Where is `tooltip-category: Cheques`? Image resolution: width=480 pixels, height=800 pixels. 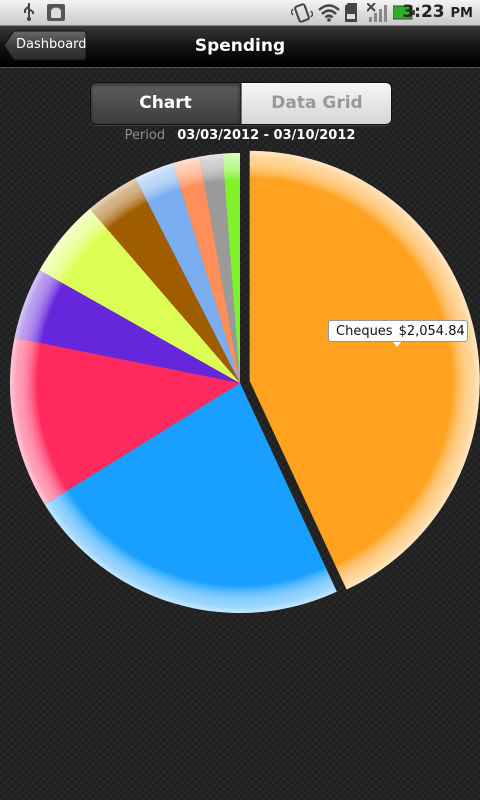
tooltip-category: Cheques is located at coordinates (364, 331).